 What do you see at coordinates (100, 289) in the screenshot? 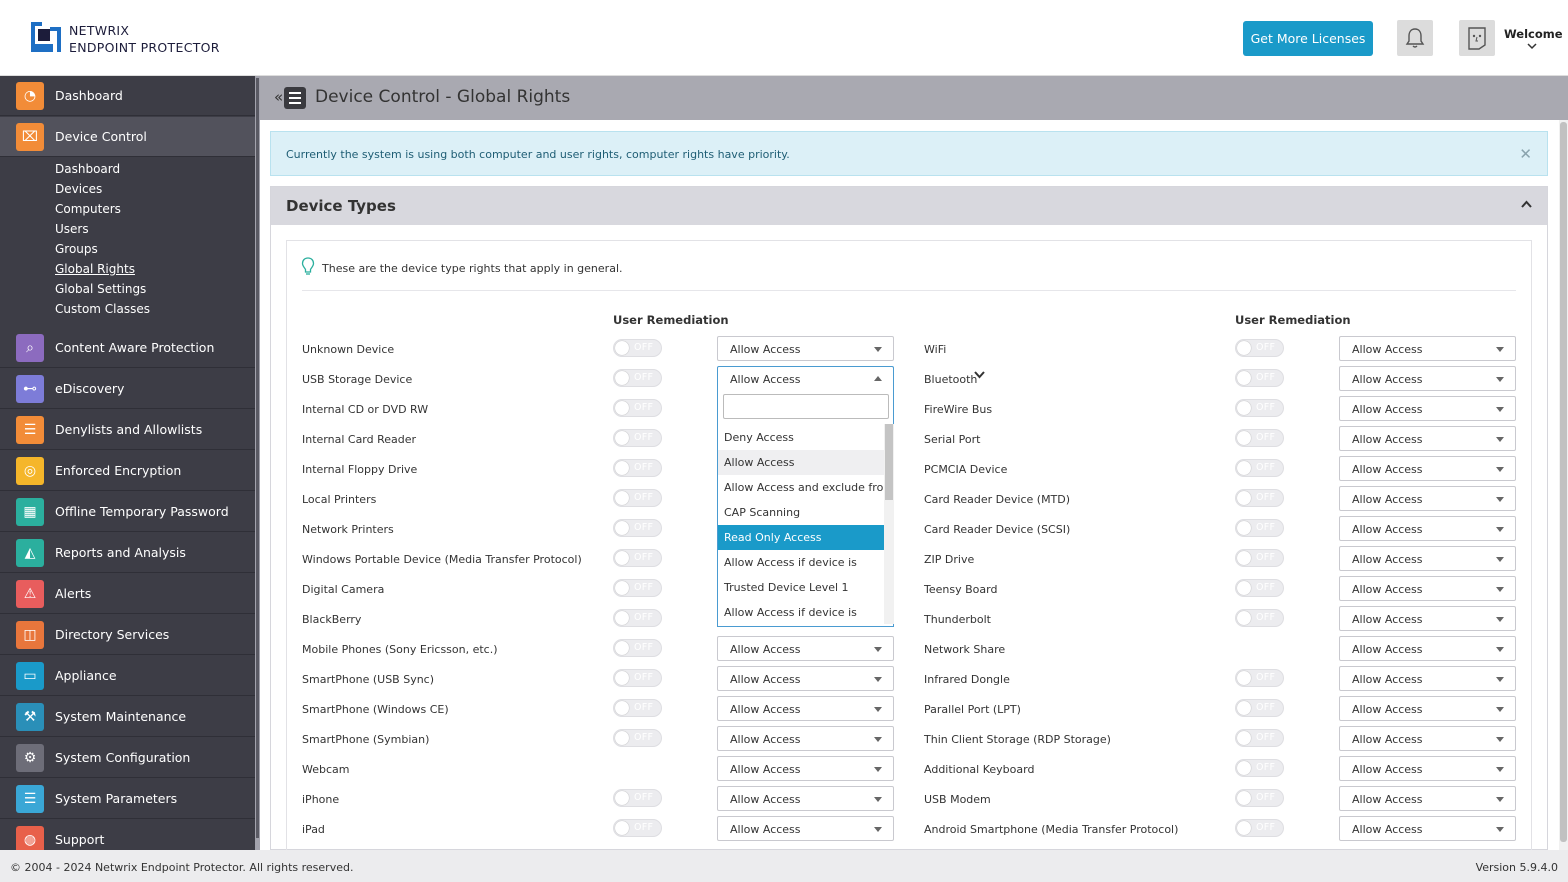
I see `submenu-item-global-settings: Global Settings` at bounding box center [100, 289].